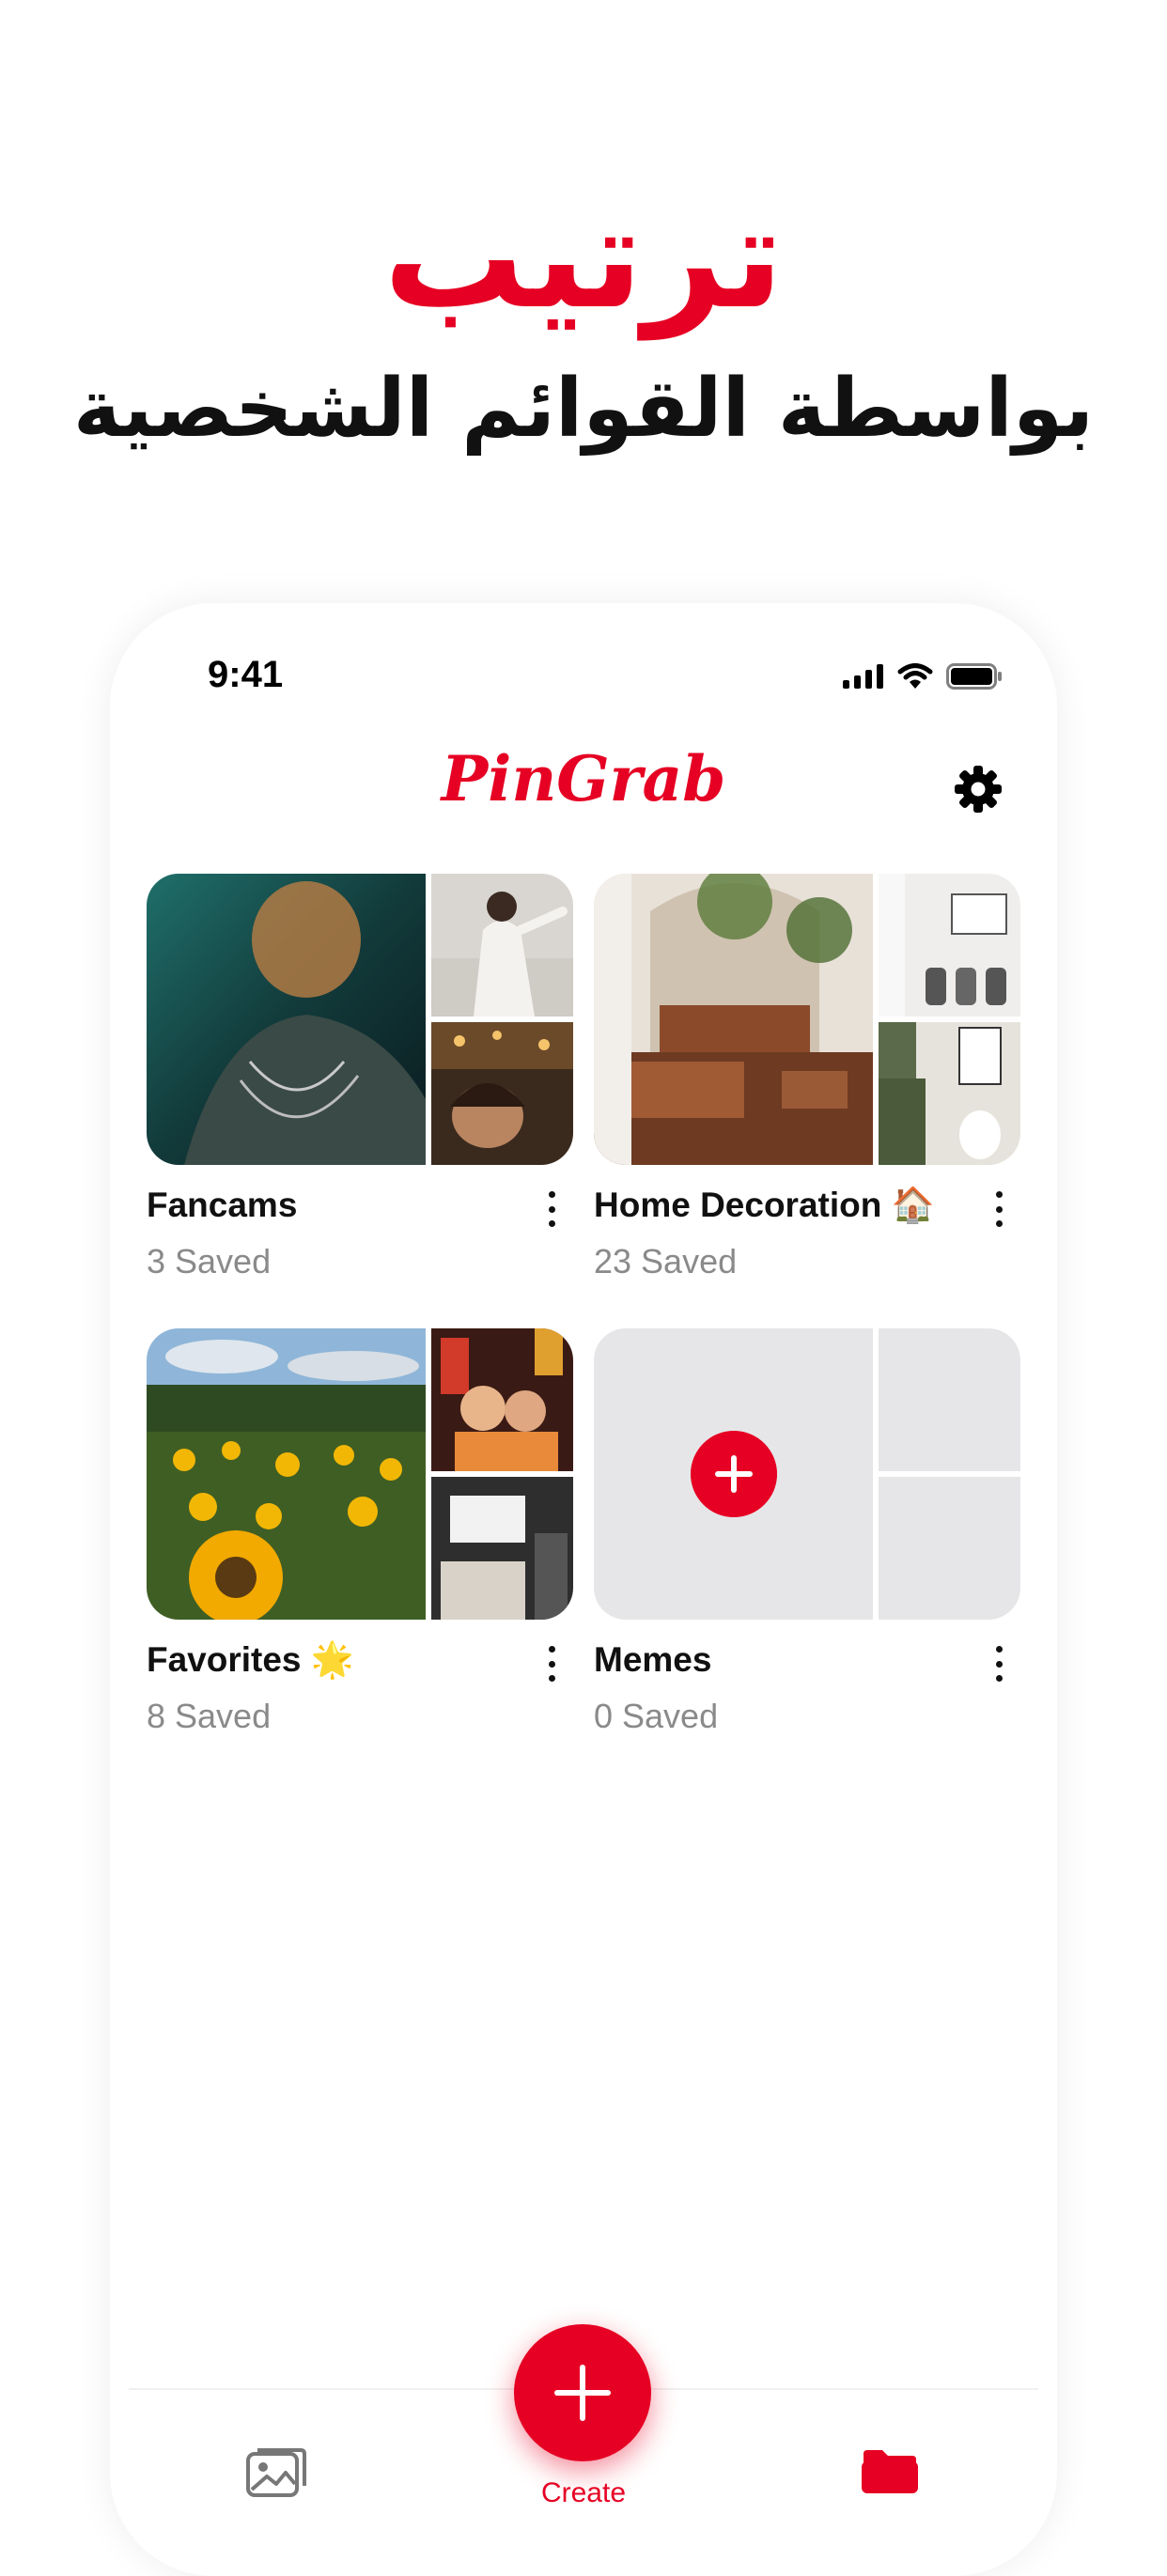 The image size is (1167, 2576). Describe the element at coordinates (974, 676) in the screenshot. I see `battery-icon` at that location.